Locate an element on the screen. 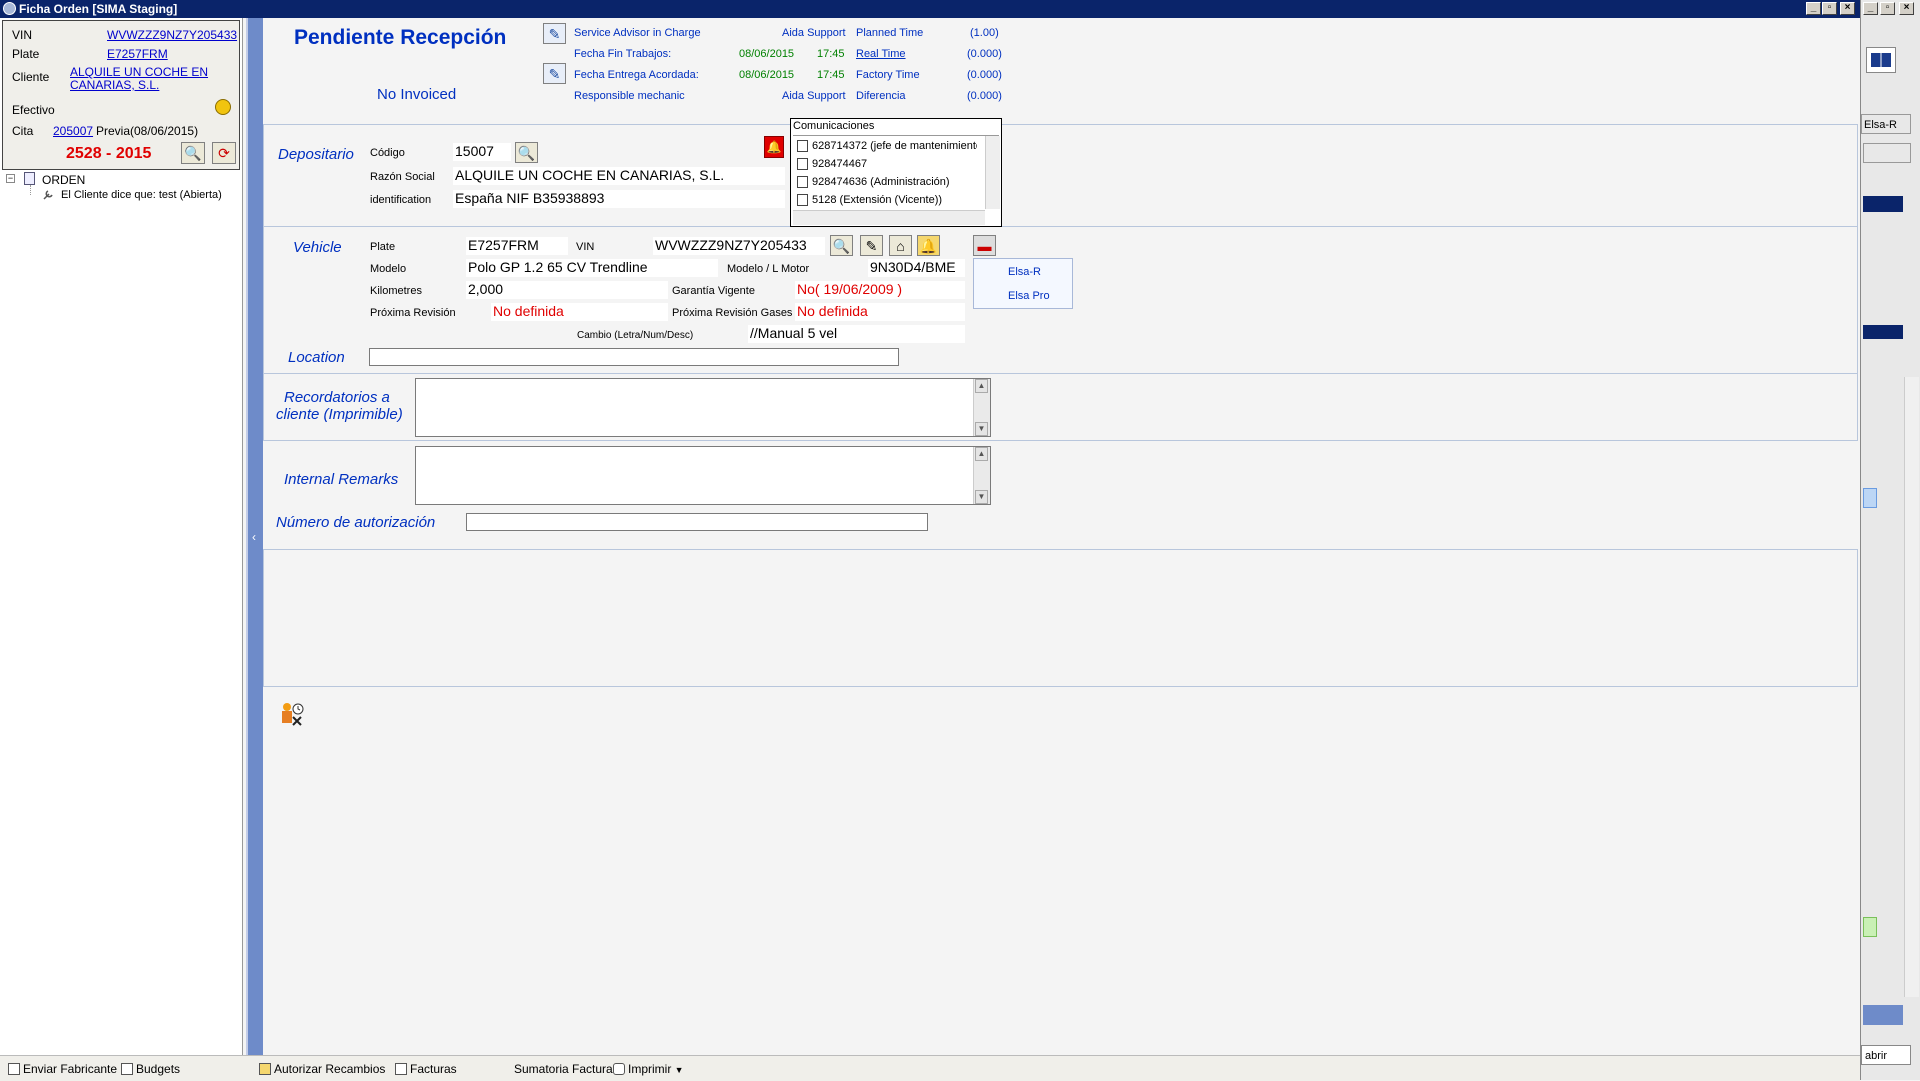 This screenshot has height=1081, width=1920. cambio-value: //Manual 5 vel is located at coordinates (856, 334).